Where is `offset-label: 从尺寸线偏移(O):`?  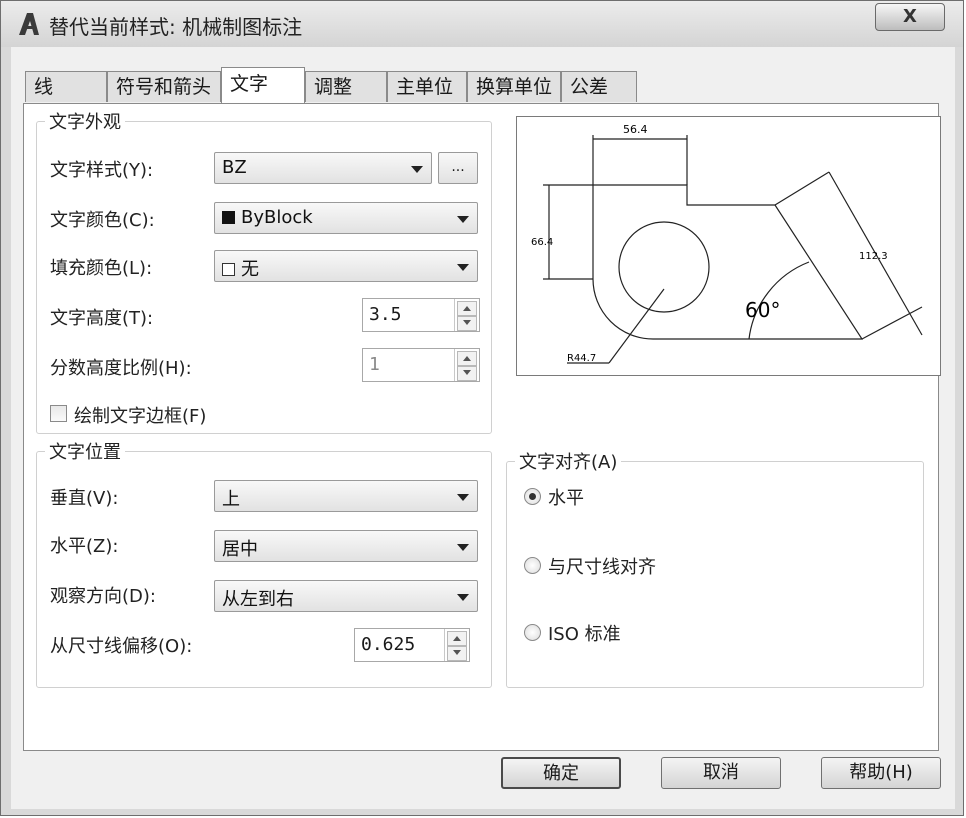 offset-label: 从尺寸线偏移(O): is located at coordinates (121, 646).